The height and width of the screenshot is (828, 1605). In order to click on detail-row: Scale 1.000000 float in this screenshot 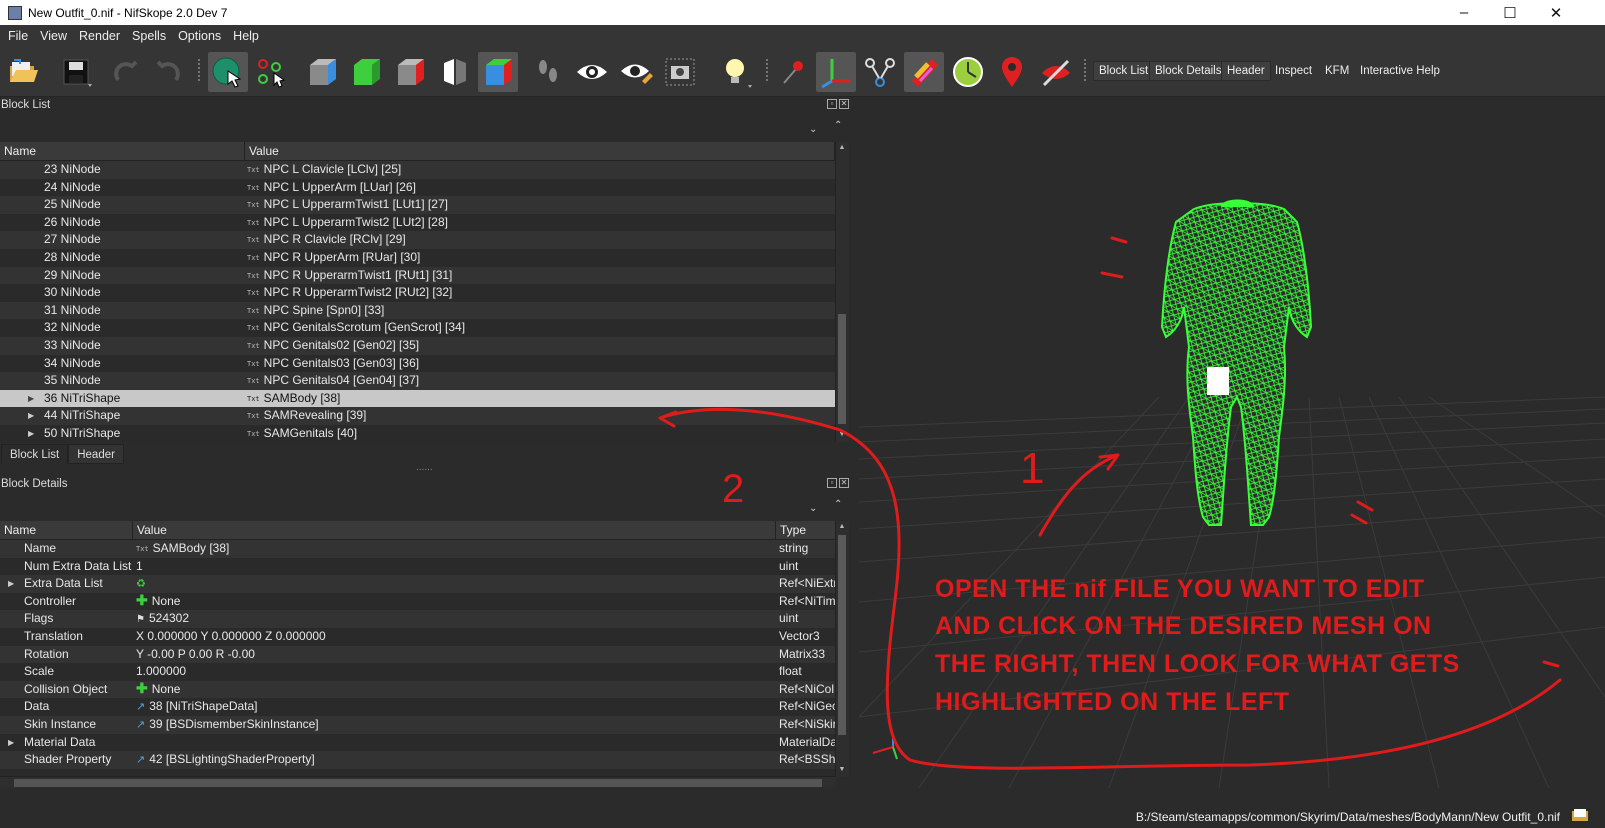, I will do `click(424, 672)`.